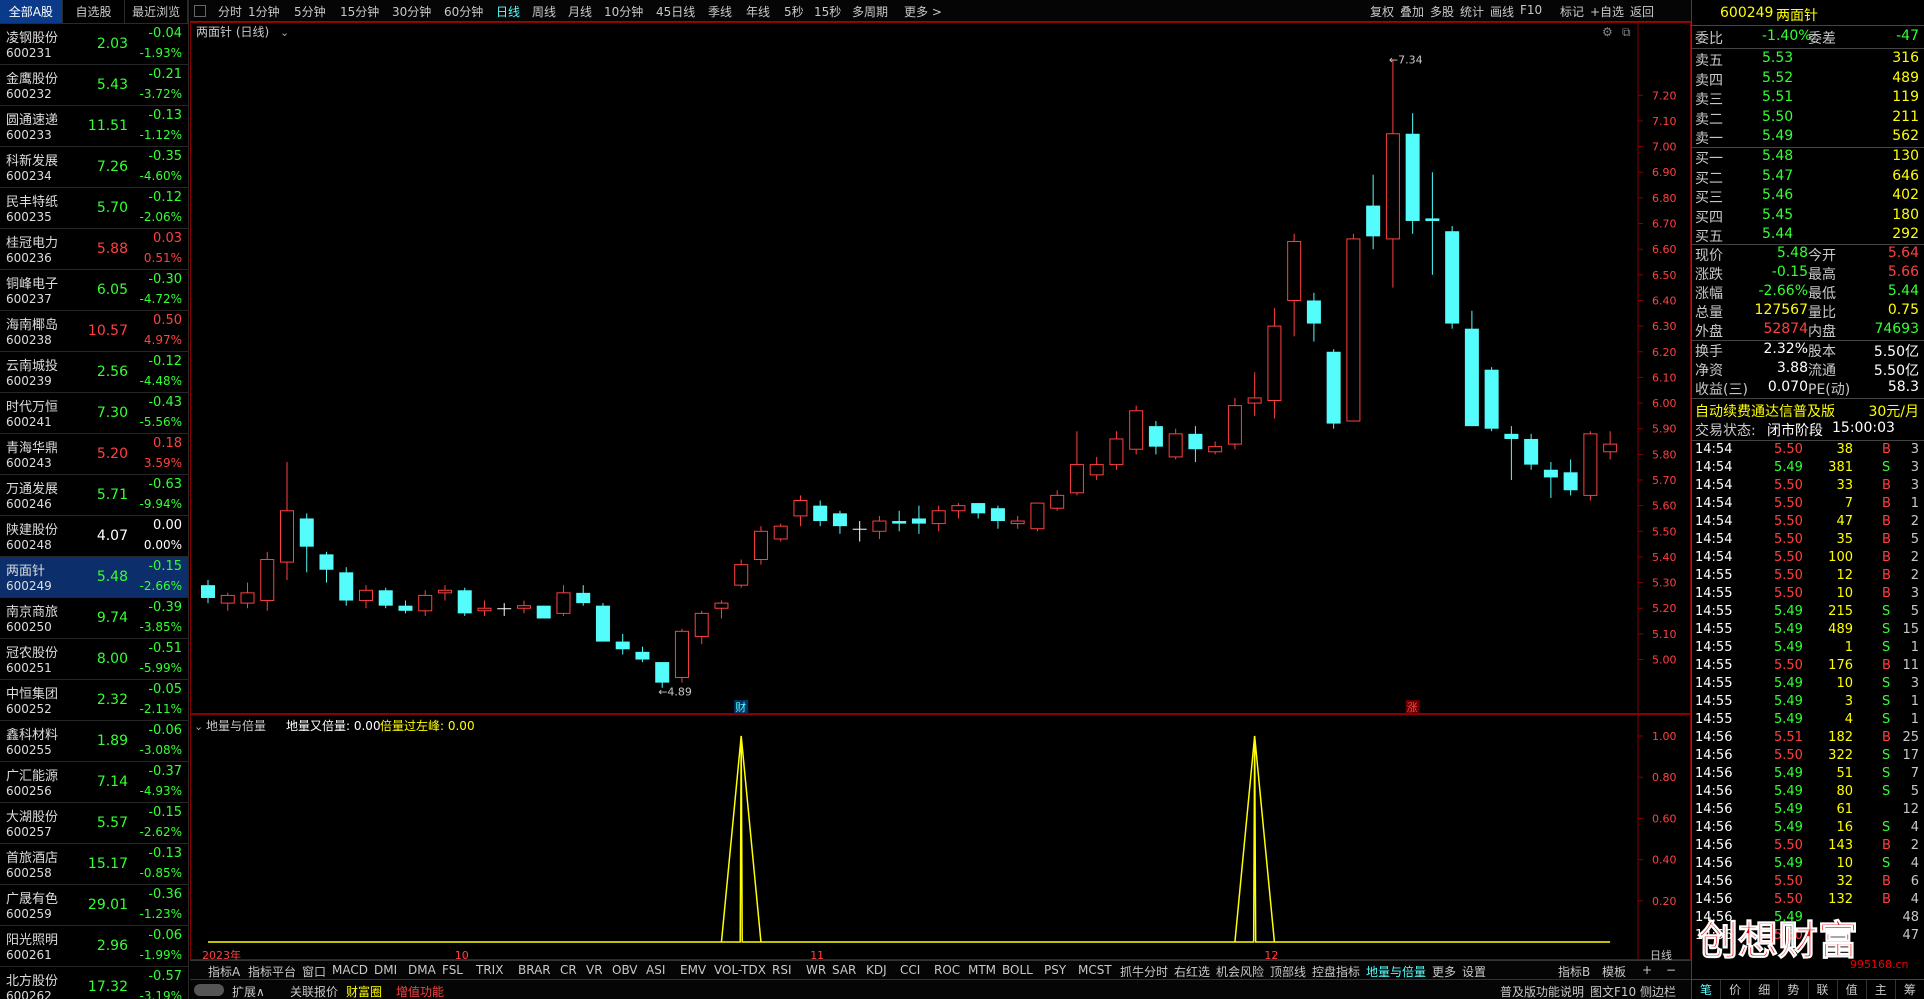  I want to click on toggle-switch, so click(209, 990).